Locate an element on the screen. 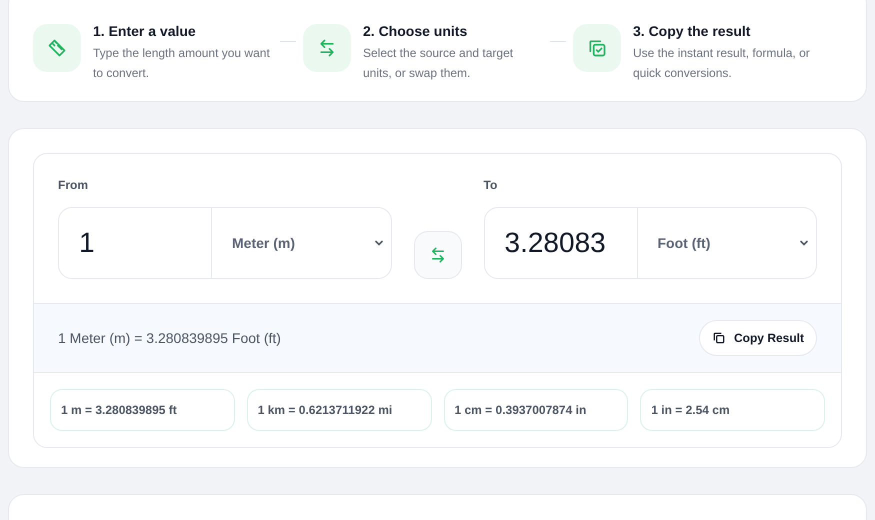  result-input: 3.28083 is located at coordinates (561, 243).